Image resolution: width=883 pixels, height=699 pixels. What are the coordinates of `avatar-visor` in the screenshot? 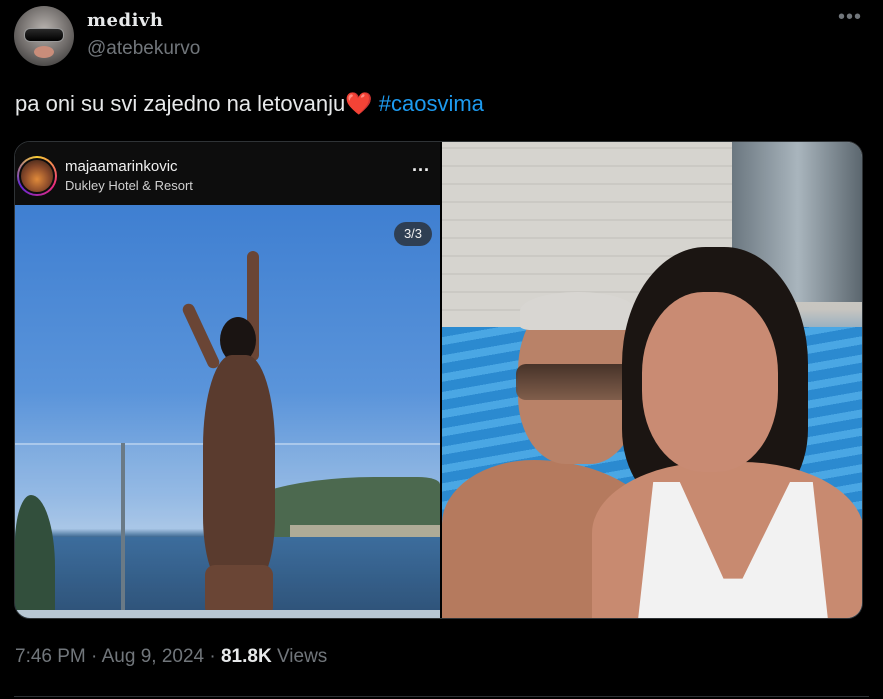 It's located at (44, 35).